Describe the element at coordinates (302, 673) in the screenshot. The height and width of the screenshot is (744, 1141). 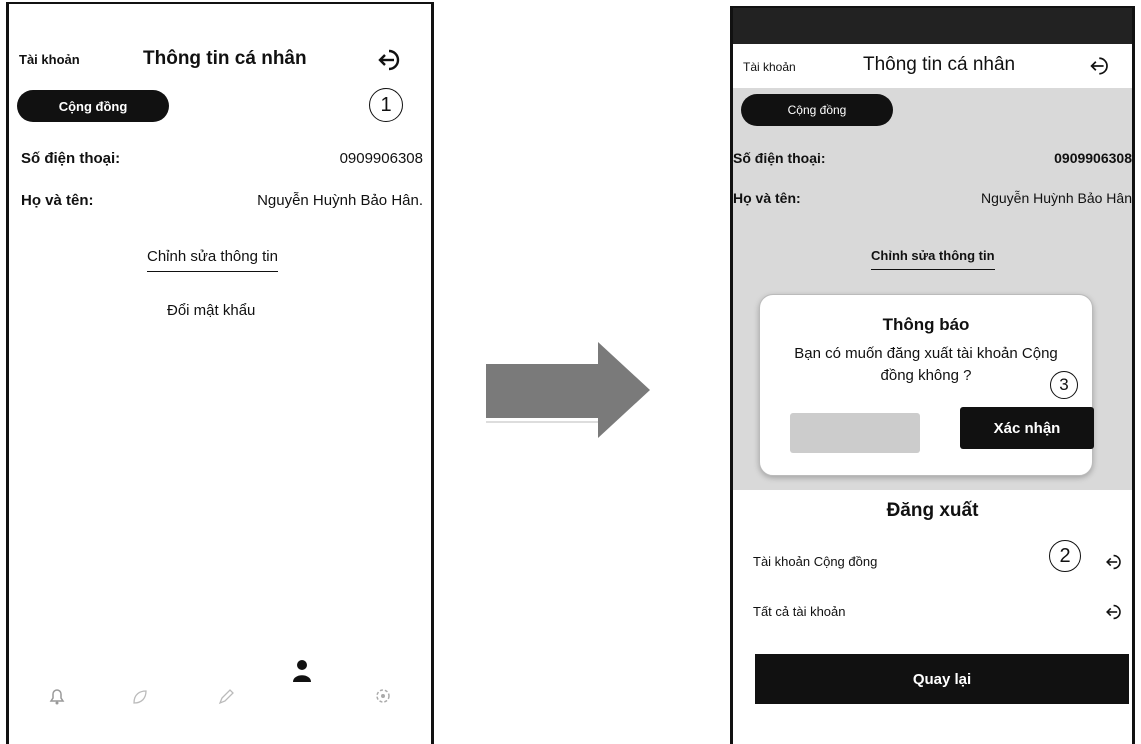
I see `user-icon` at that location.